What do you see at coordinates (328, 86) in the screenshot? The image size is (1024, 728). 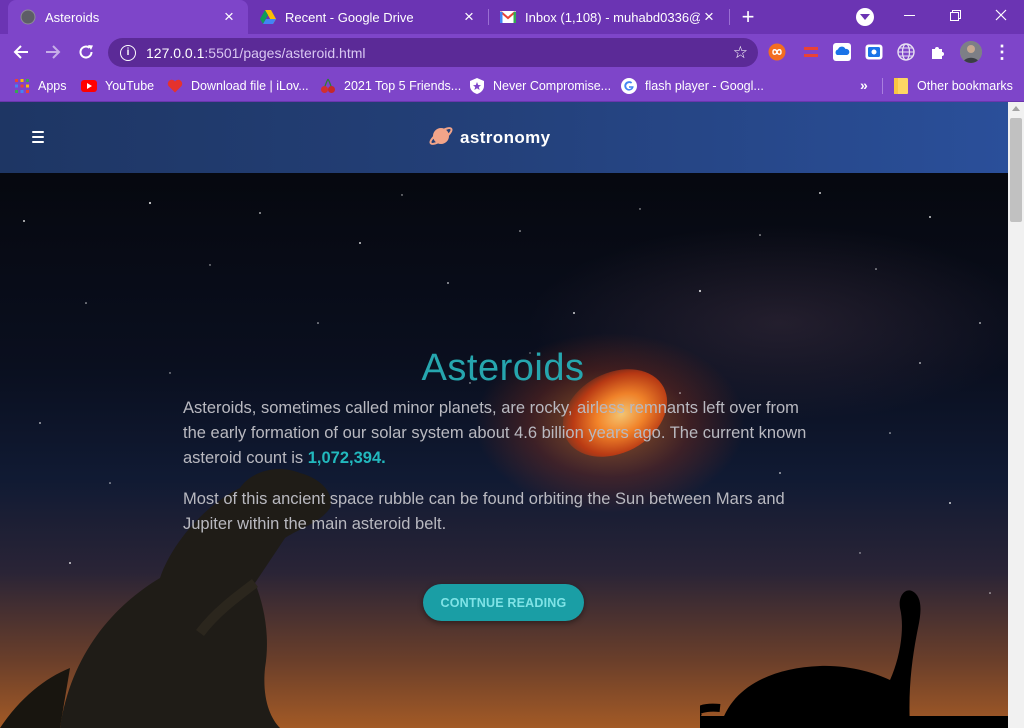 I see `cherries-icon` at bounding box center [328, 86].